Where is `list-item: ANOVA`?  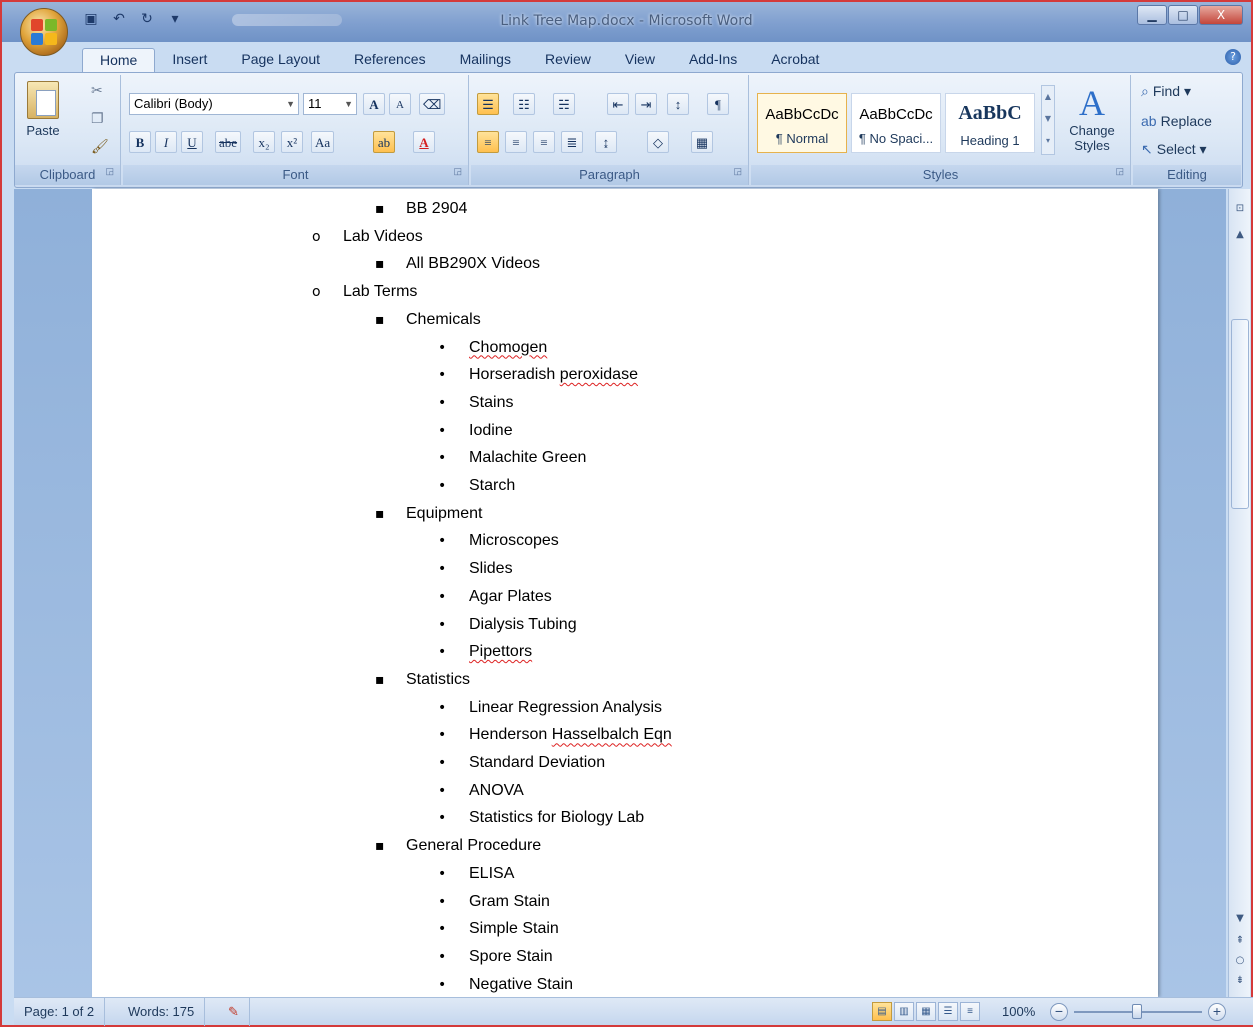
list-item: ANOVA is located at coordinates (496, 791).